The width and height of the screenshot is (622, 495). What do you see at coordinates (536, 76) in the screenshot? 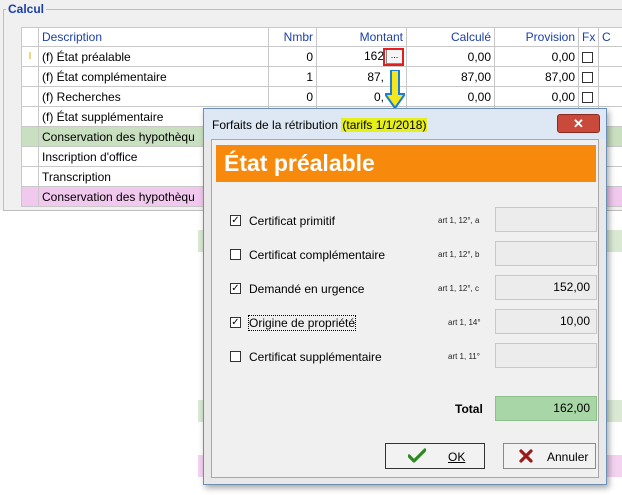
I see `row-provision: 87,00` at bounding box center [536, 76].